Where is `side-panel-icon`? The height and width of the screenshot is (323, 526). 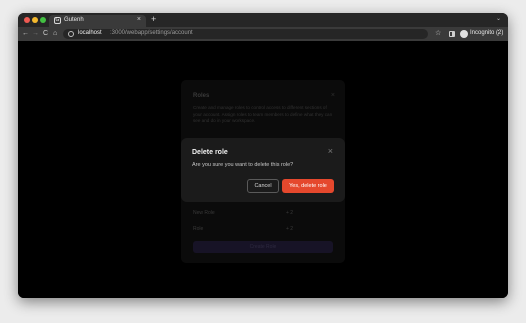 side-panel-icon is located at coordinates (452, 34).